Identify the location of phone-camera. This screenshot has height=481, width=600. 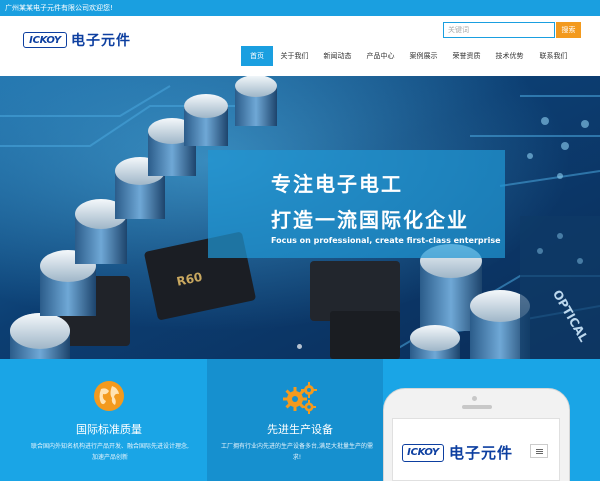
(474, 398).